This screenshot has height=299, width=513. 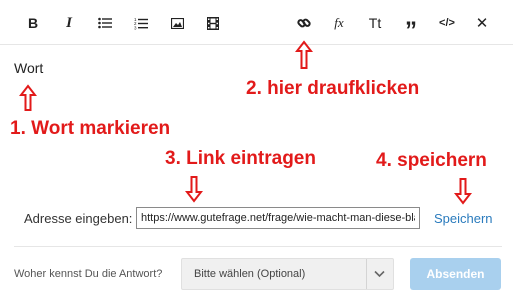 I want to click on image-button, so click(x=177, y=23).